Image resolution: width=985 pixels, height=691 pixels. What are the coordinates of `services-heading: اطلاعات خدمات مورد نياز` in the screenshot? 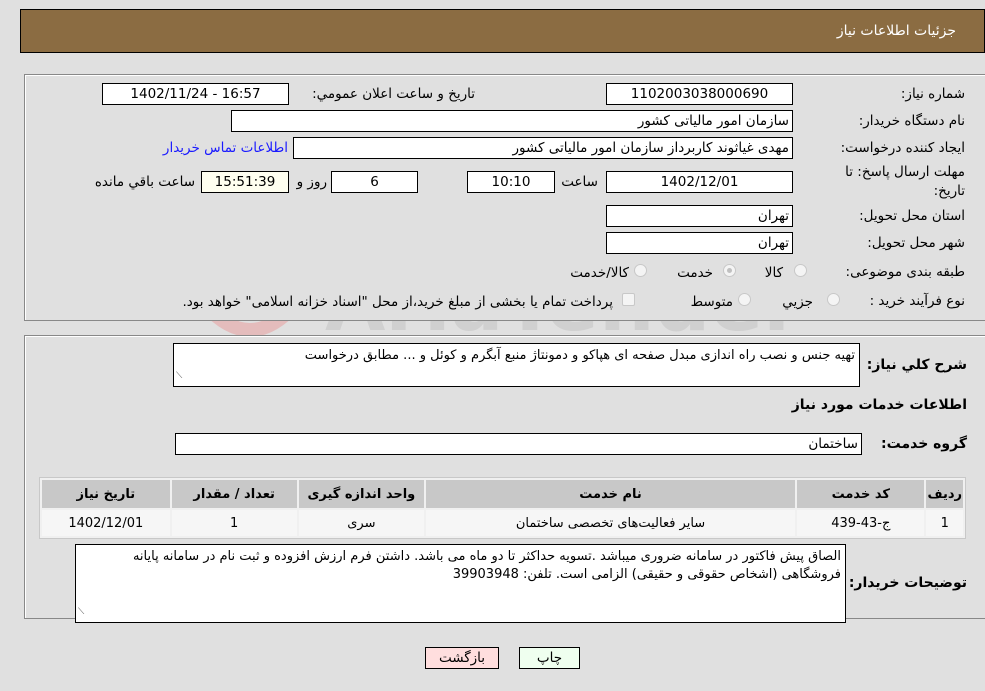 It's located at (879, 405).